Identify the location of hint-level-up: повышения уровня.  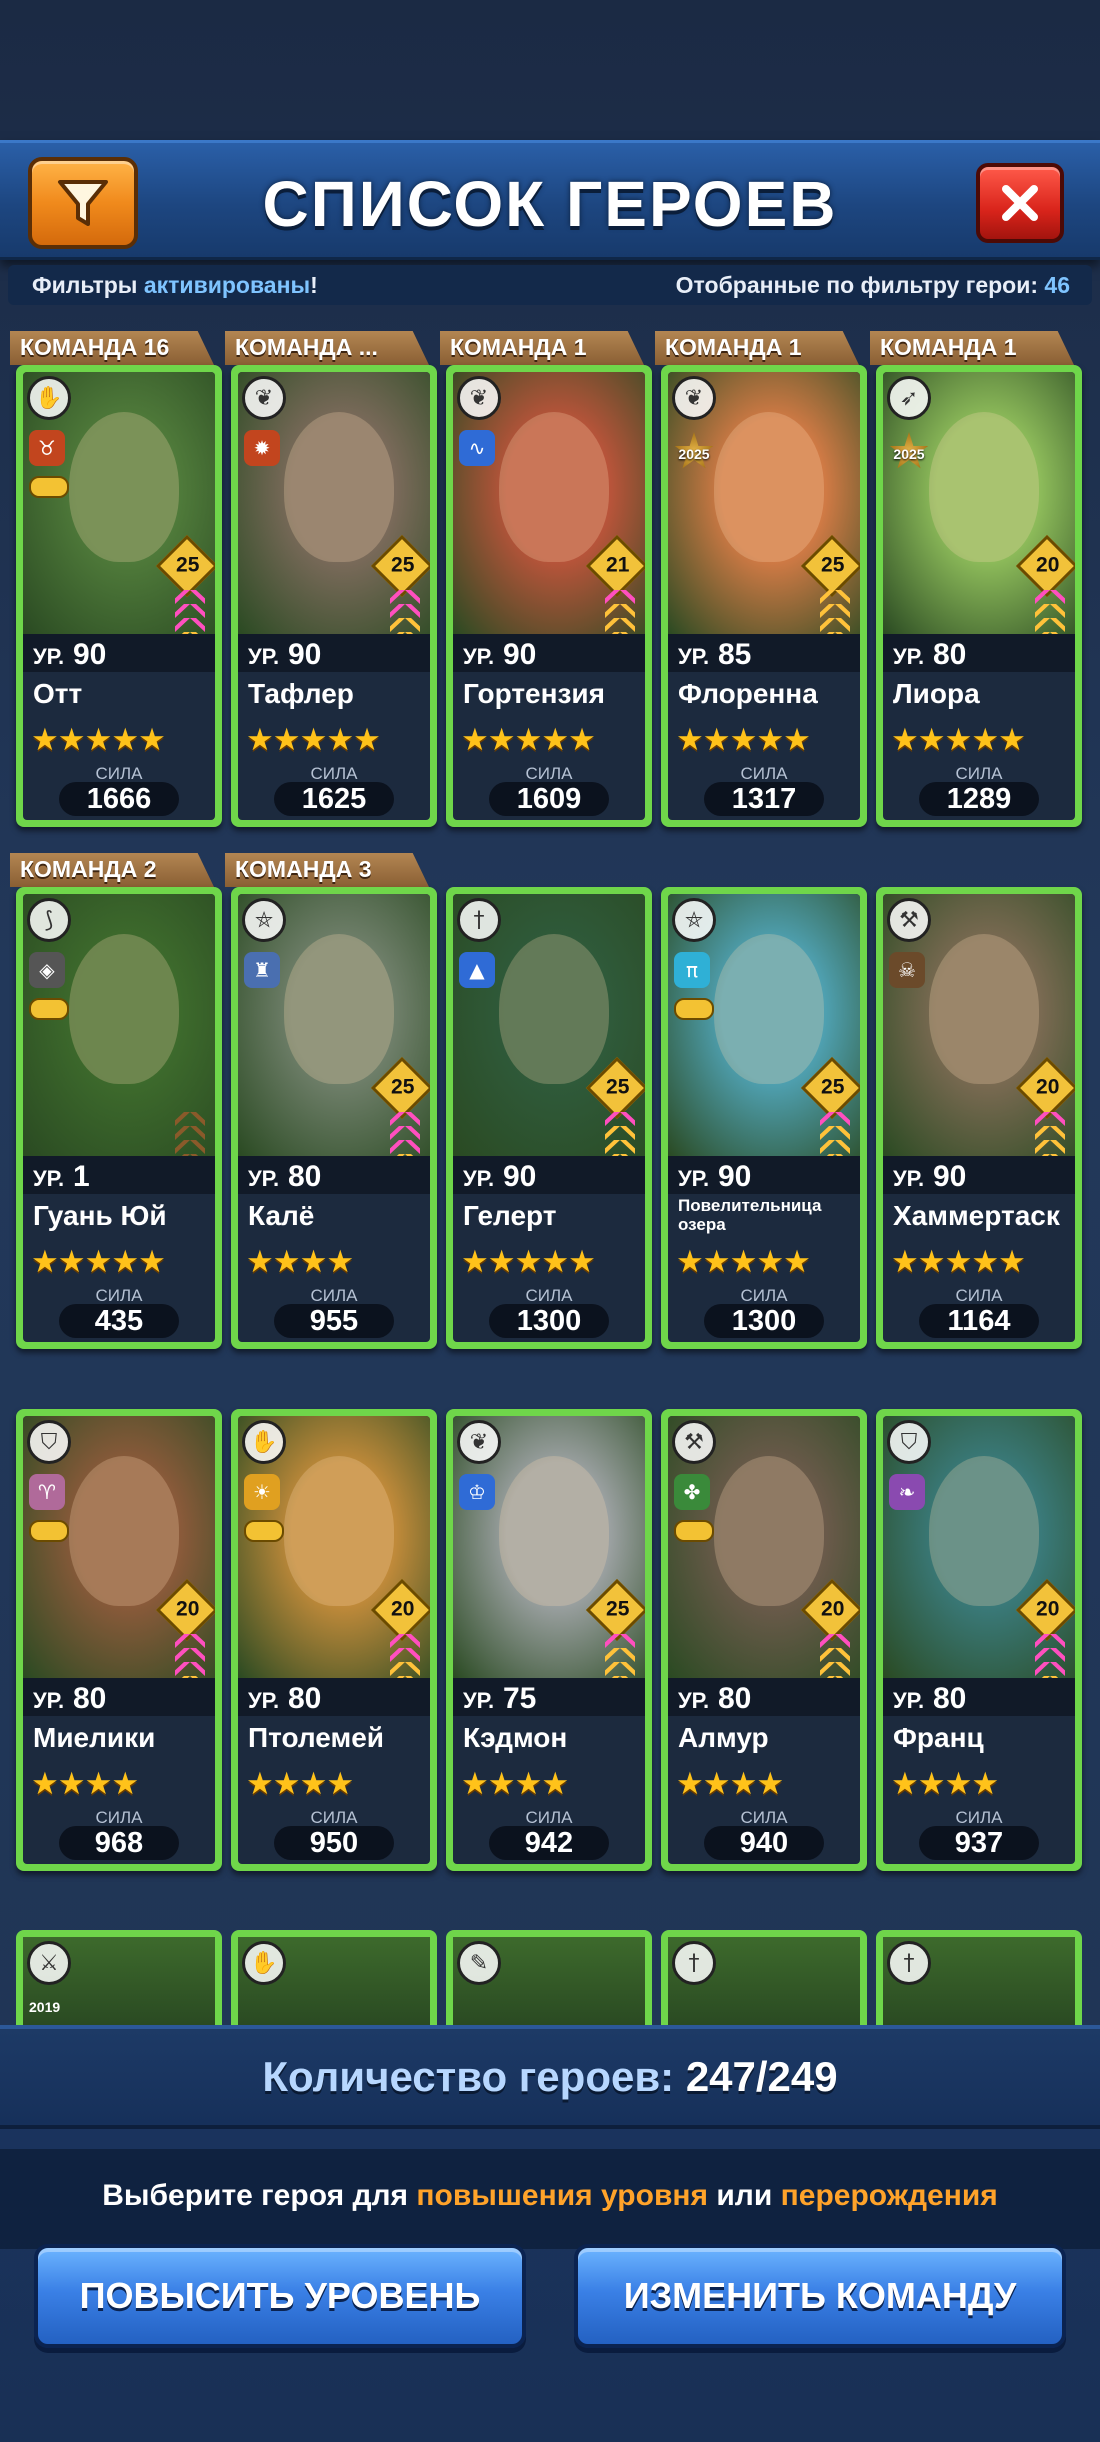
(562, 2195).